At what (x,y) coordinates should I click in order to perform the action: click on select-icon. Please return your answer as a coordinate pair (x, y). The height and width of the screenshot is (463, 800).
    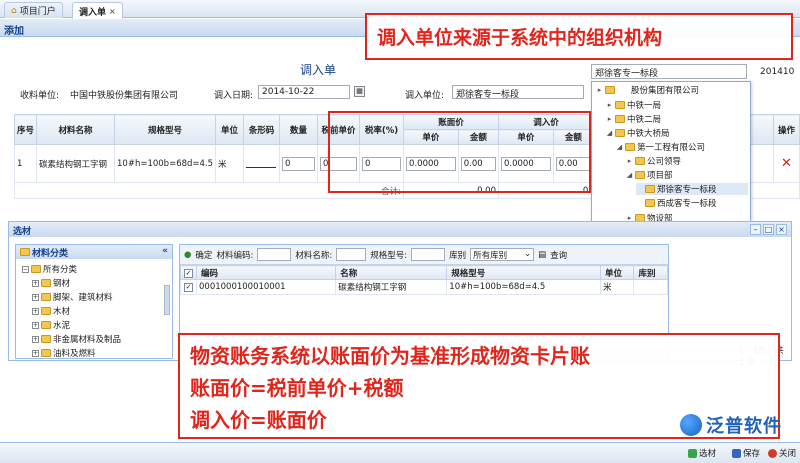
    Looking at the image, I should click on (692, 453).